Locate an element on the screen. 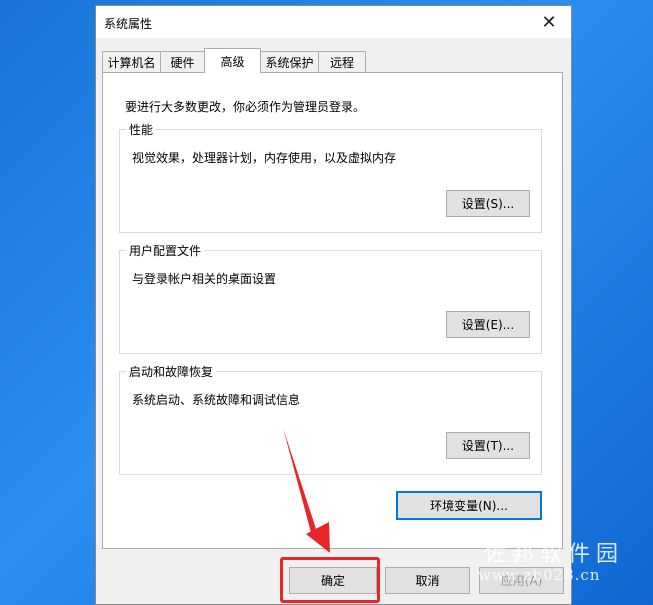 The image size is (653, 605). watermark: 佐邦软件园 www.zb028.cn is located at coordinates (561, 566).